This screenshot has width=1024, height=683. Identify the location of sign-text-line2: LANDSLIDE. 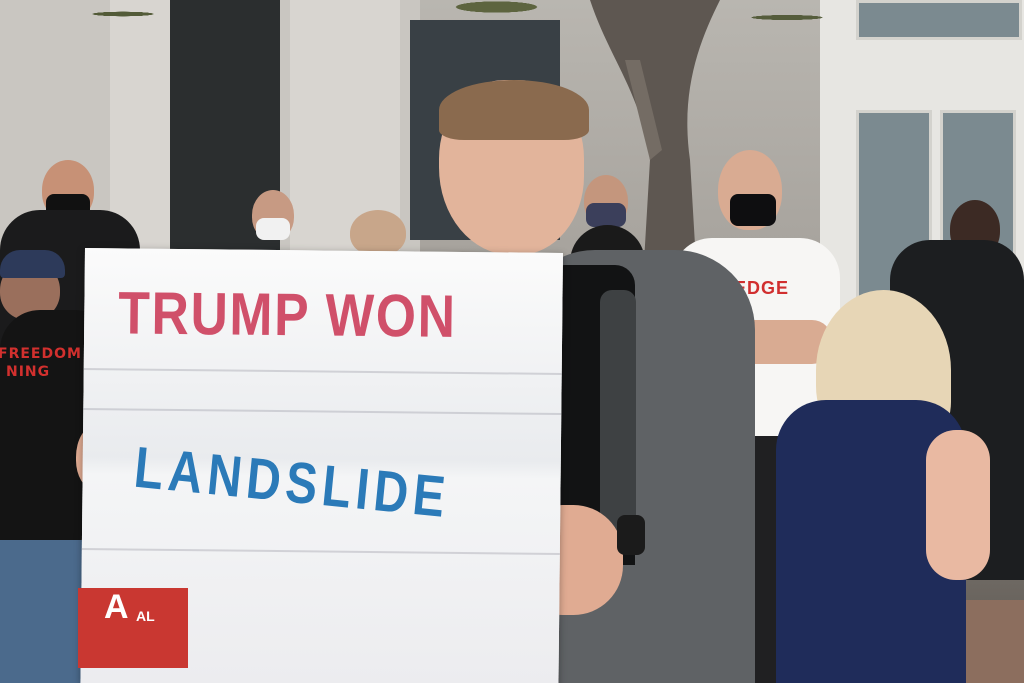
(292, 482).